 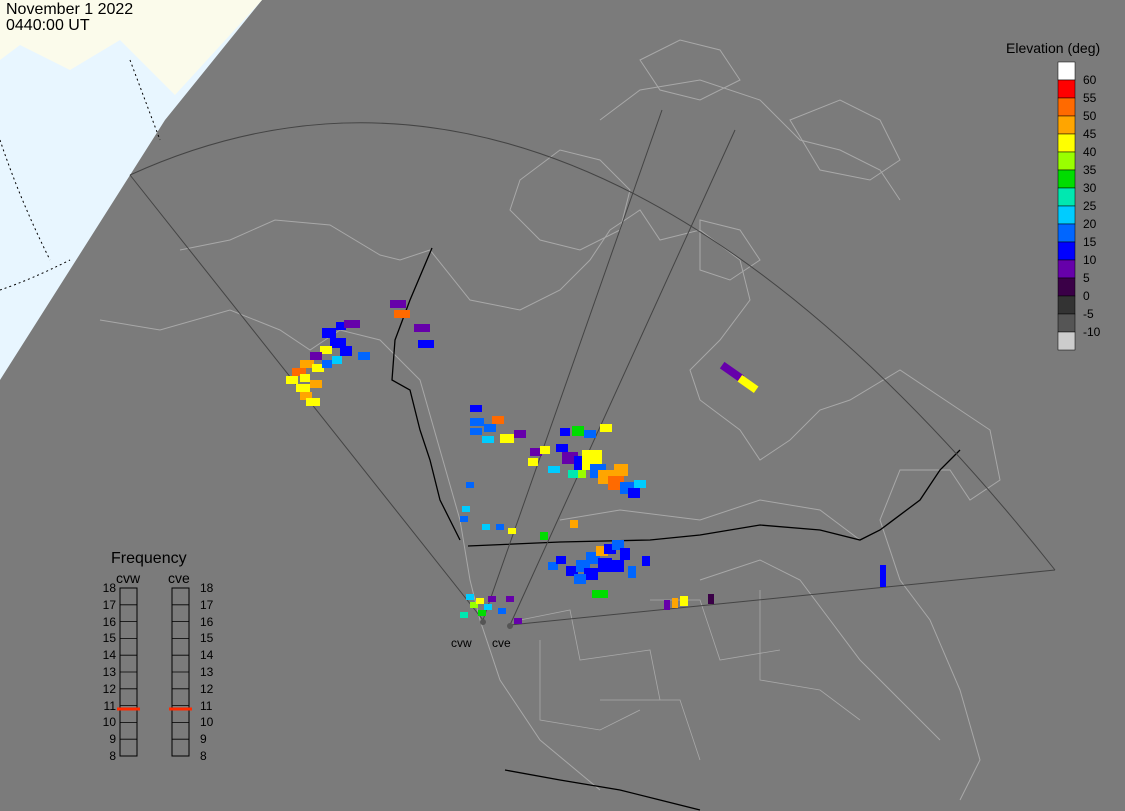 I want to click on colorbar-tick-label: 15, so click(x=1090, y=242).